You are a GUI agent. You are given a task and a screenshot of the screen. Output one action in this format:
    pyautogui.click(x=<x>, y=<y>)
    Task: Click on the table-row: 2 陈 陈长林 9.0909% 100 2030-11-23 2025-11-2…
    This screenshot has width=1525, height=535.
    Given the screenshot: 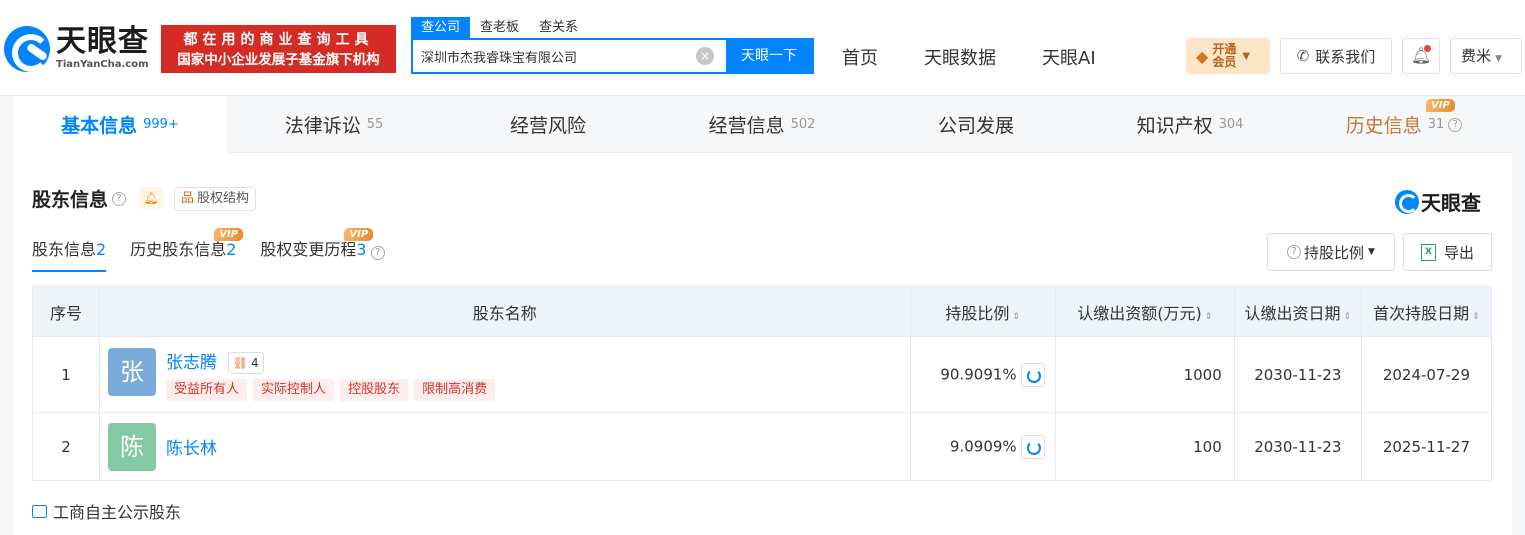 What is the action you would take?
    pyautogui.click(x=762, y=446)
    